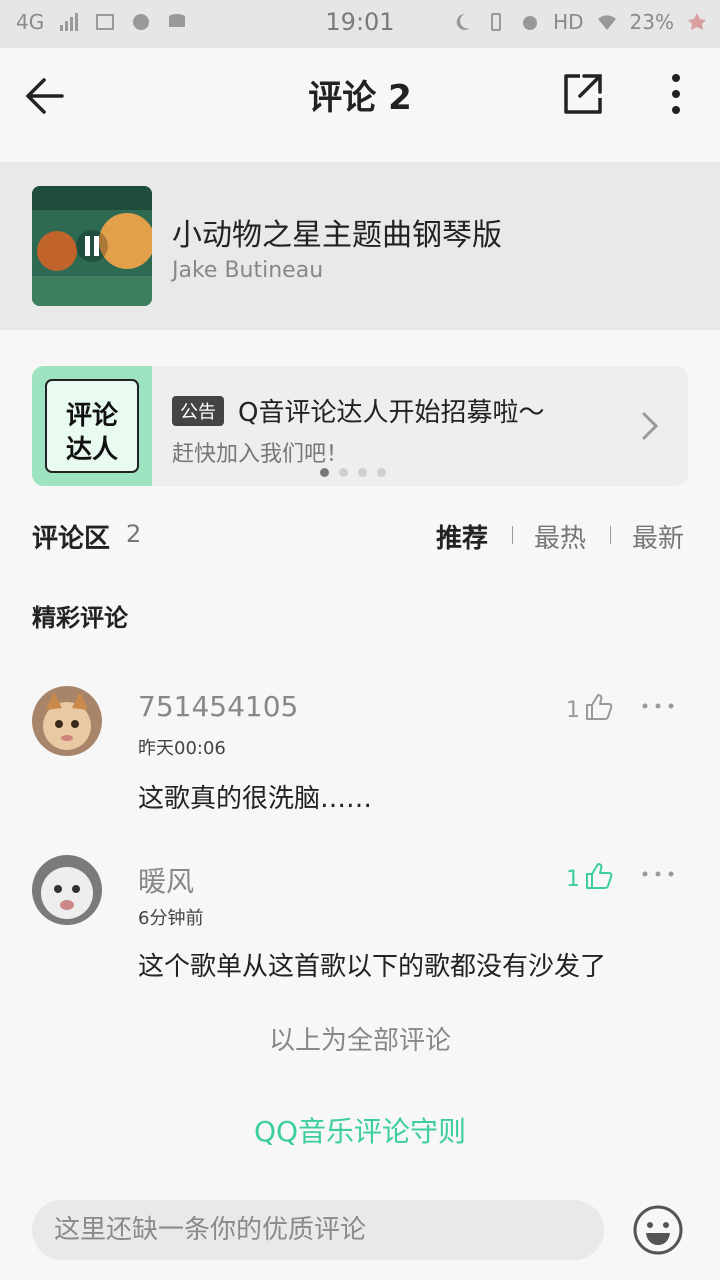 This screenshot has height=1280, width=720. What do you see at coordinates (391, 413) in the screenshot?
I see `announcement-title: Q音评论达人开始招募啦～` at bounding box center [391, 413].